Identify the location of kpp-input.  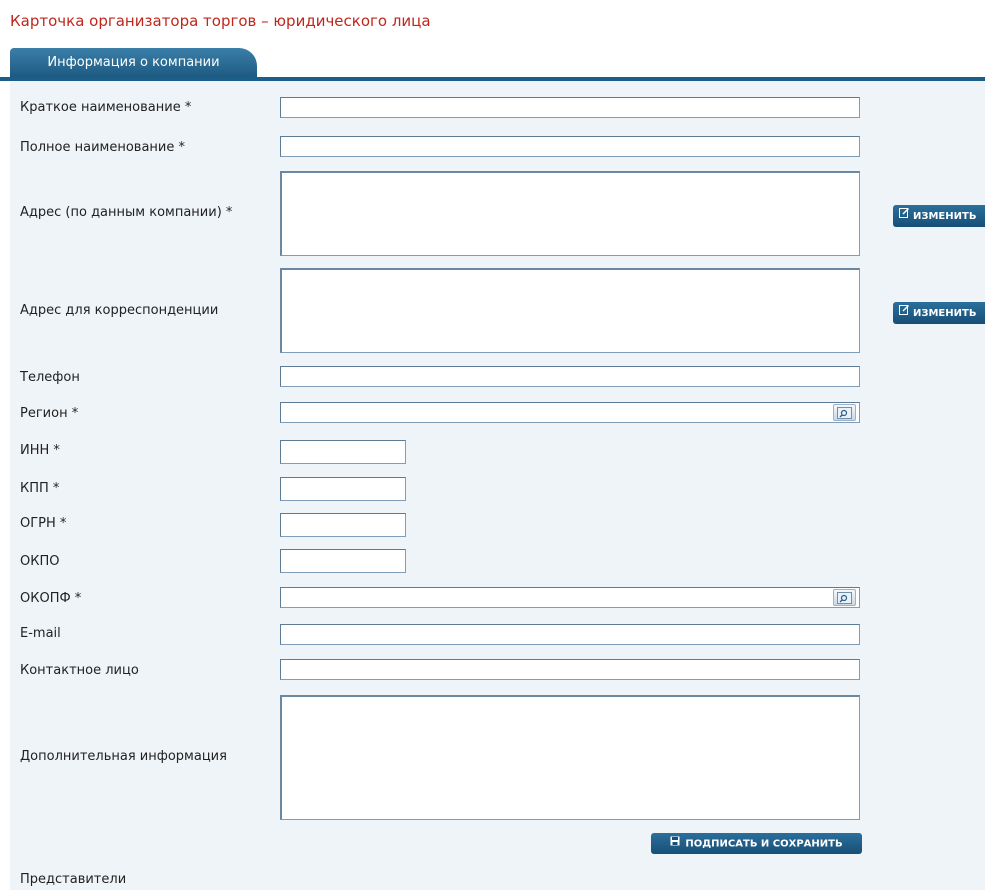
(343, 489).